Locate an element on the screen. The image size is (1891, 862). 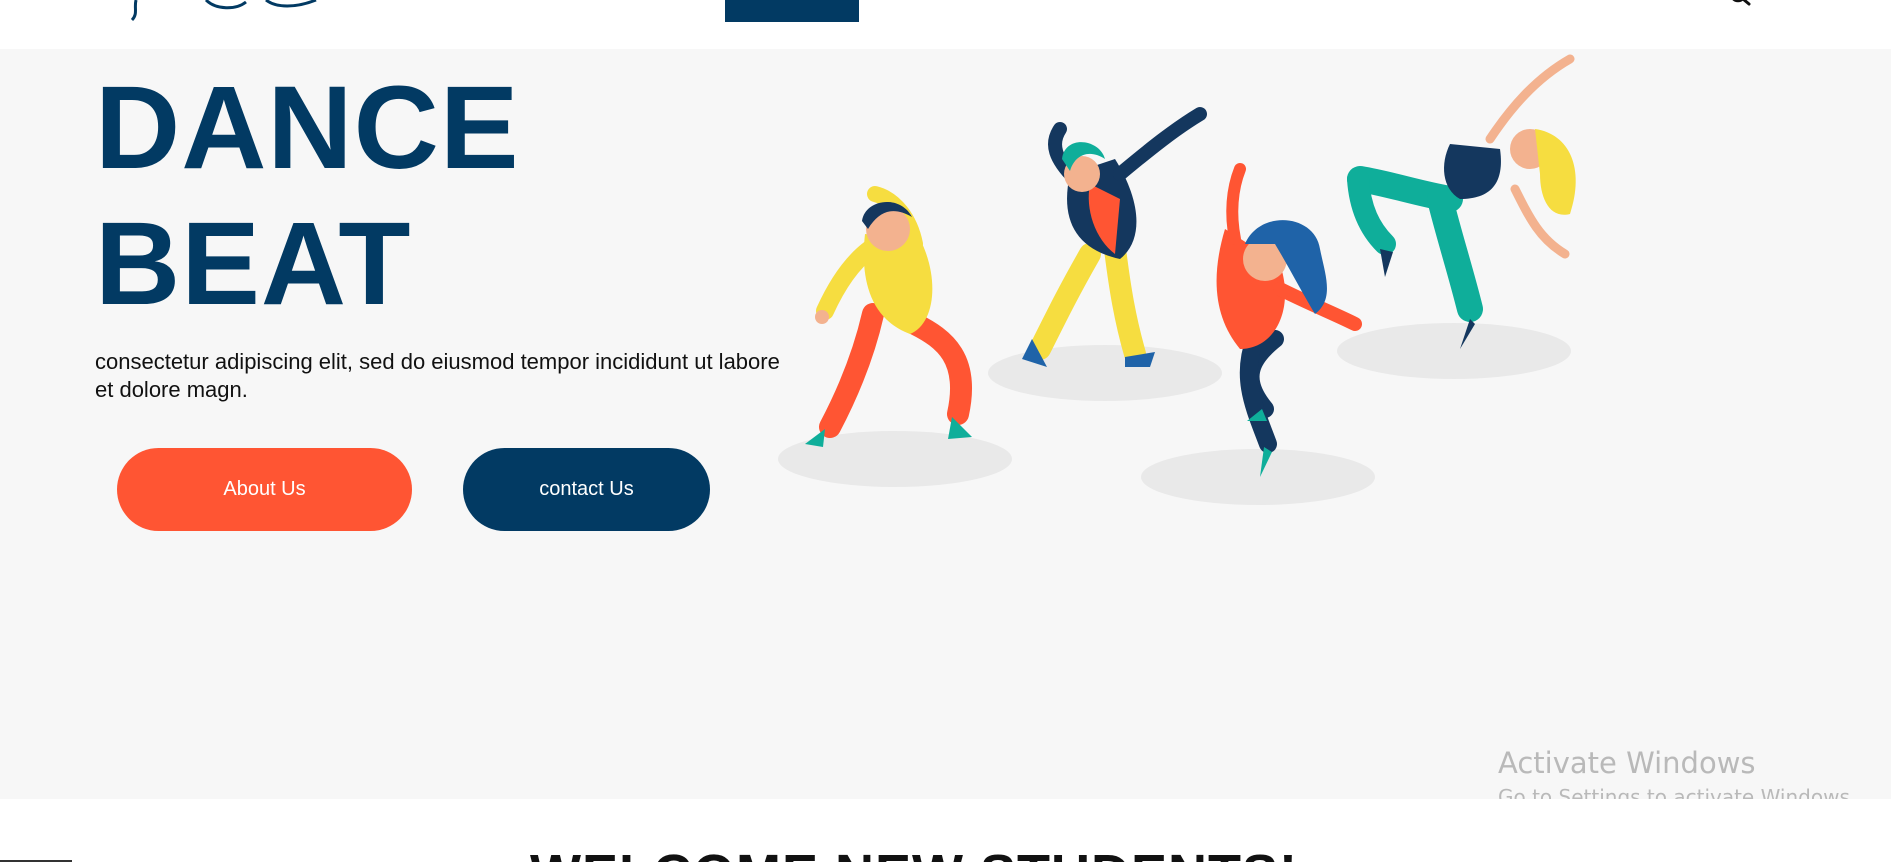
watermark-title: Activate Windows is located at coordinates (1627, 763).